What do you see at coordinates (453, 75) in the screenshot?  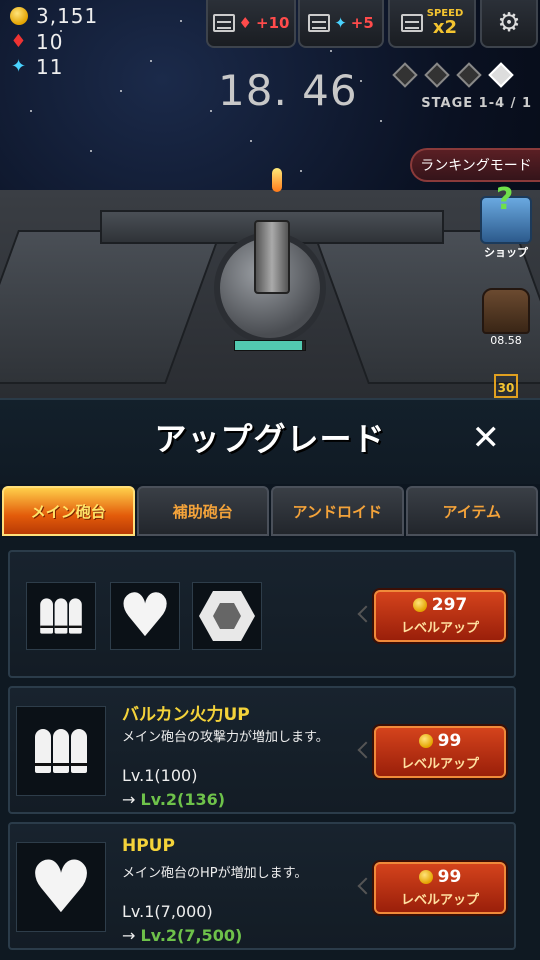 I see `stage-progress` at bounding box center [453, 75].